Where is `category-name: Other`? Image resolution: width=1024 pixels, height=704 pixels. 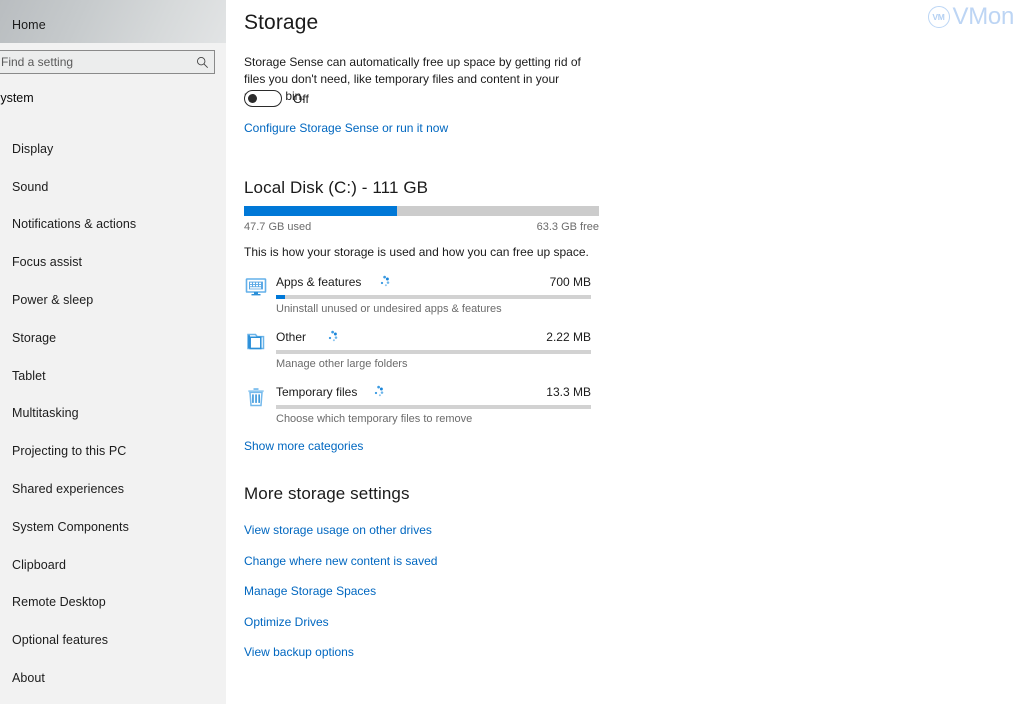
category-name: Other is located at coordinates (291, 337).